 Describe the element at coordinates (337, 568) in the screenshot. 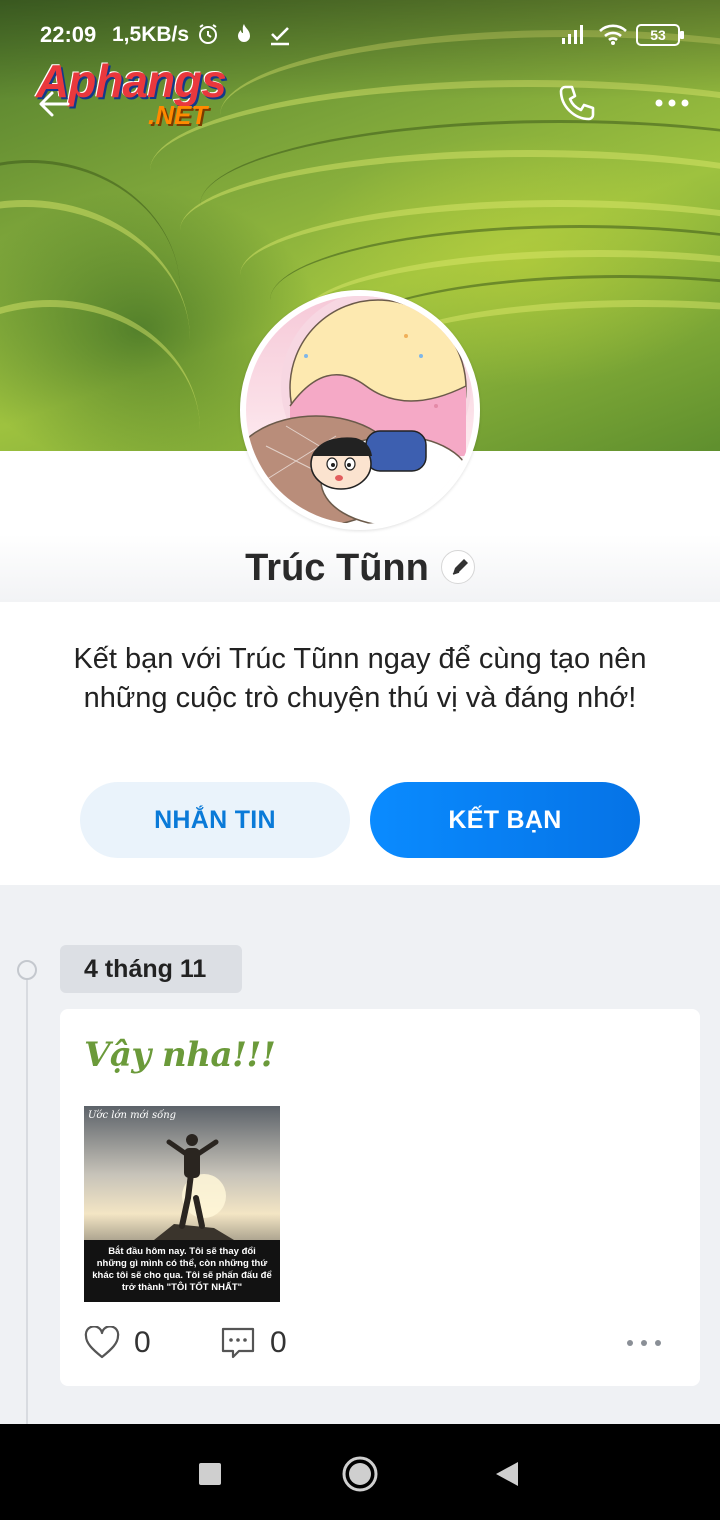

I see `profile-name: Trúc Tũnn` at that location.